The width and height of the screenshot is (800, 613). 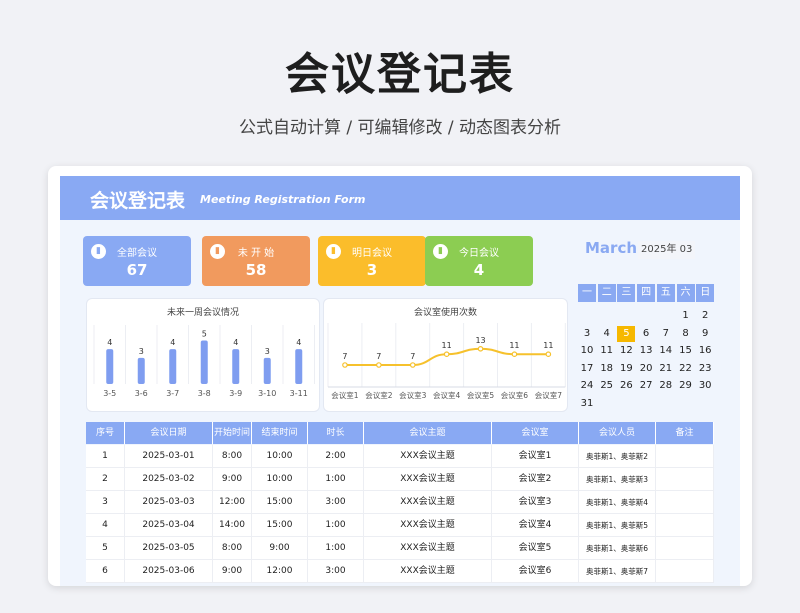 I want to click on weekly-chart: 4 3-5 3 3-6 4 3-7 5 3-8 4 3-9 3 3-10 4 3-11, so click(x=204, y=361).